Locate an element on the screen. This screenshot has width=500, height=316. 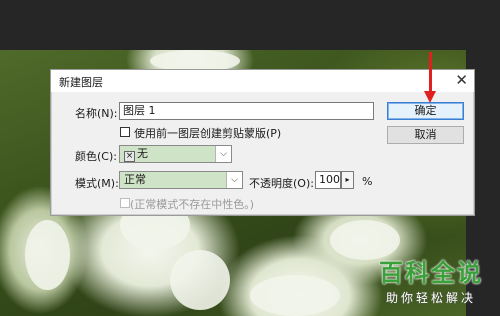
close-icon: ✕ is located at coordinates (461, 80).